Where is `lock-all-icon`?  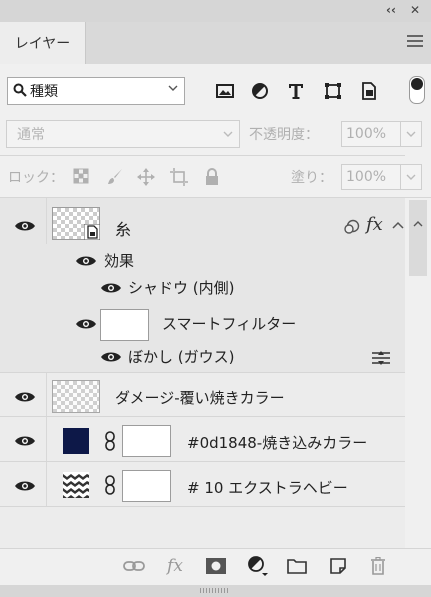 lock-all-icon is located at coordinates (213, 177).